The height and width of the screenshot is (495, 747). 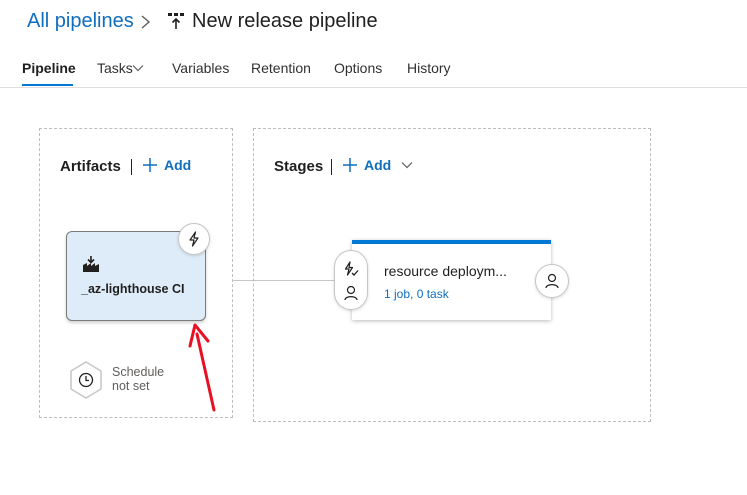 I want to click on tab-history: History, so click(x=429, y=68).